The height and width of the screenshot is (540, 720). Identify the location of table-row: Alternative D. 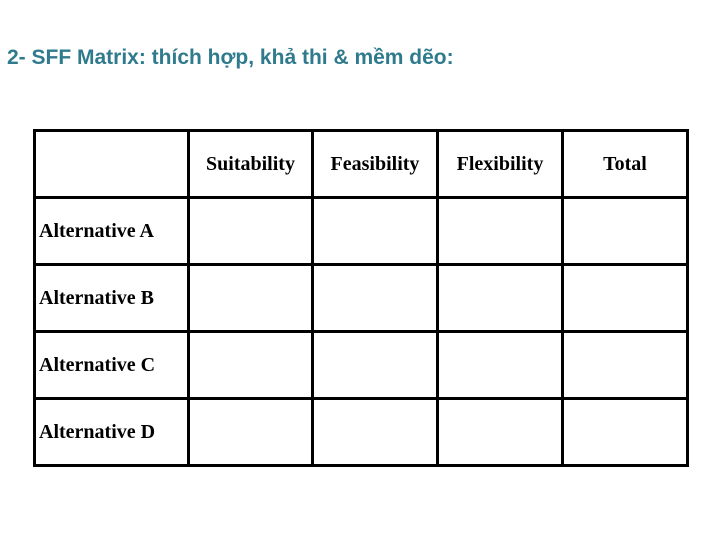
(361, 432).